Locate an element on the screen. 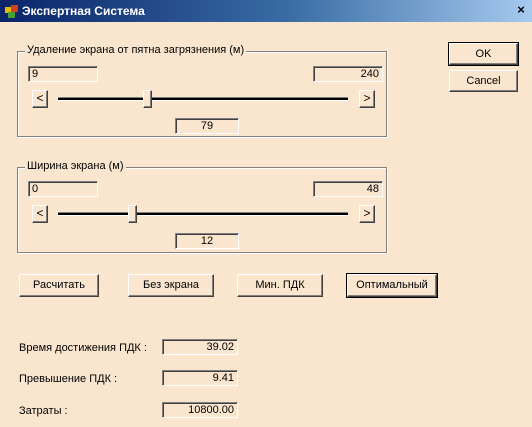 This screenshot has height=427, width=532. window-title: Экспертная Система is located at coordinates (83, 11).